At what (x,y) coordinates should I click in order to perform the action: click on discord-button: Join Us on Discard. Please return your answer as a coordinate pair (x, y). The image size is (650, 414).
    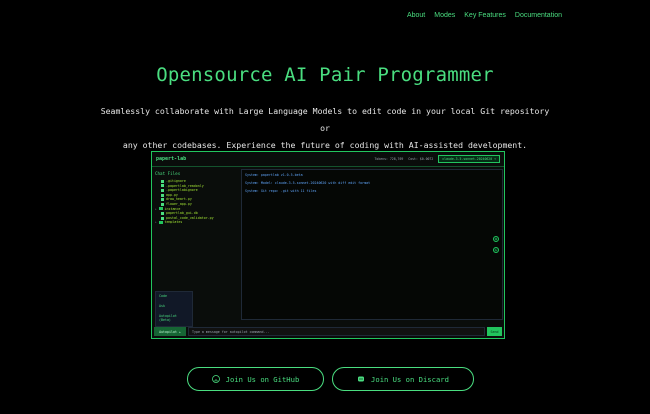
    Looking at the image, I should click on (403, 379).